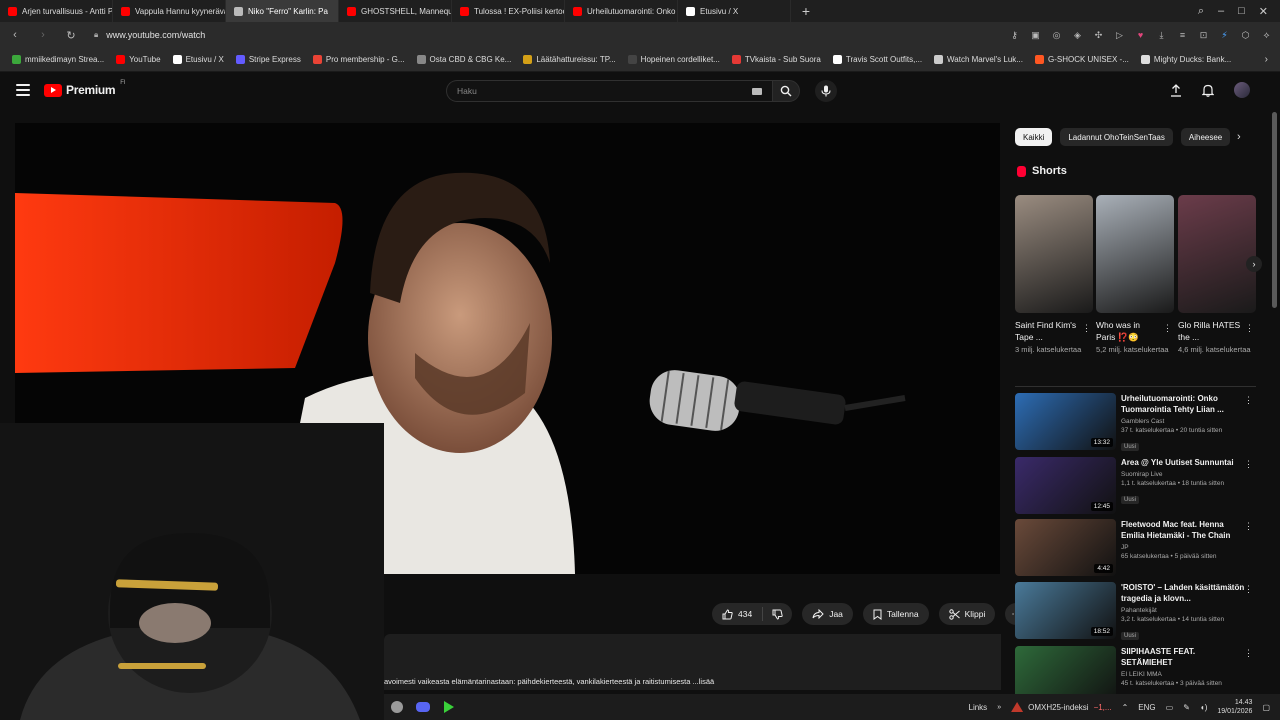  I want to click on camera-icon: ◎, so click(1056, 35).